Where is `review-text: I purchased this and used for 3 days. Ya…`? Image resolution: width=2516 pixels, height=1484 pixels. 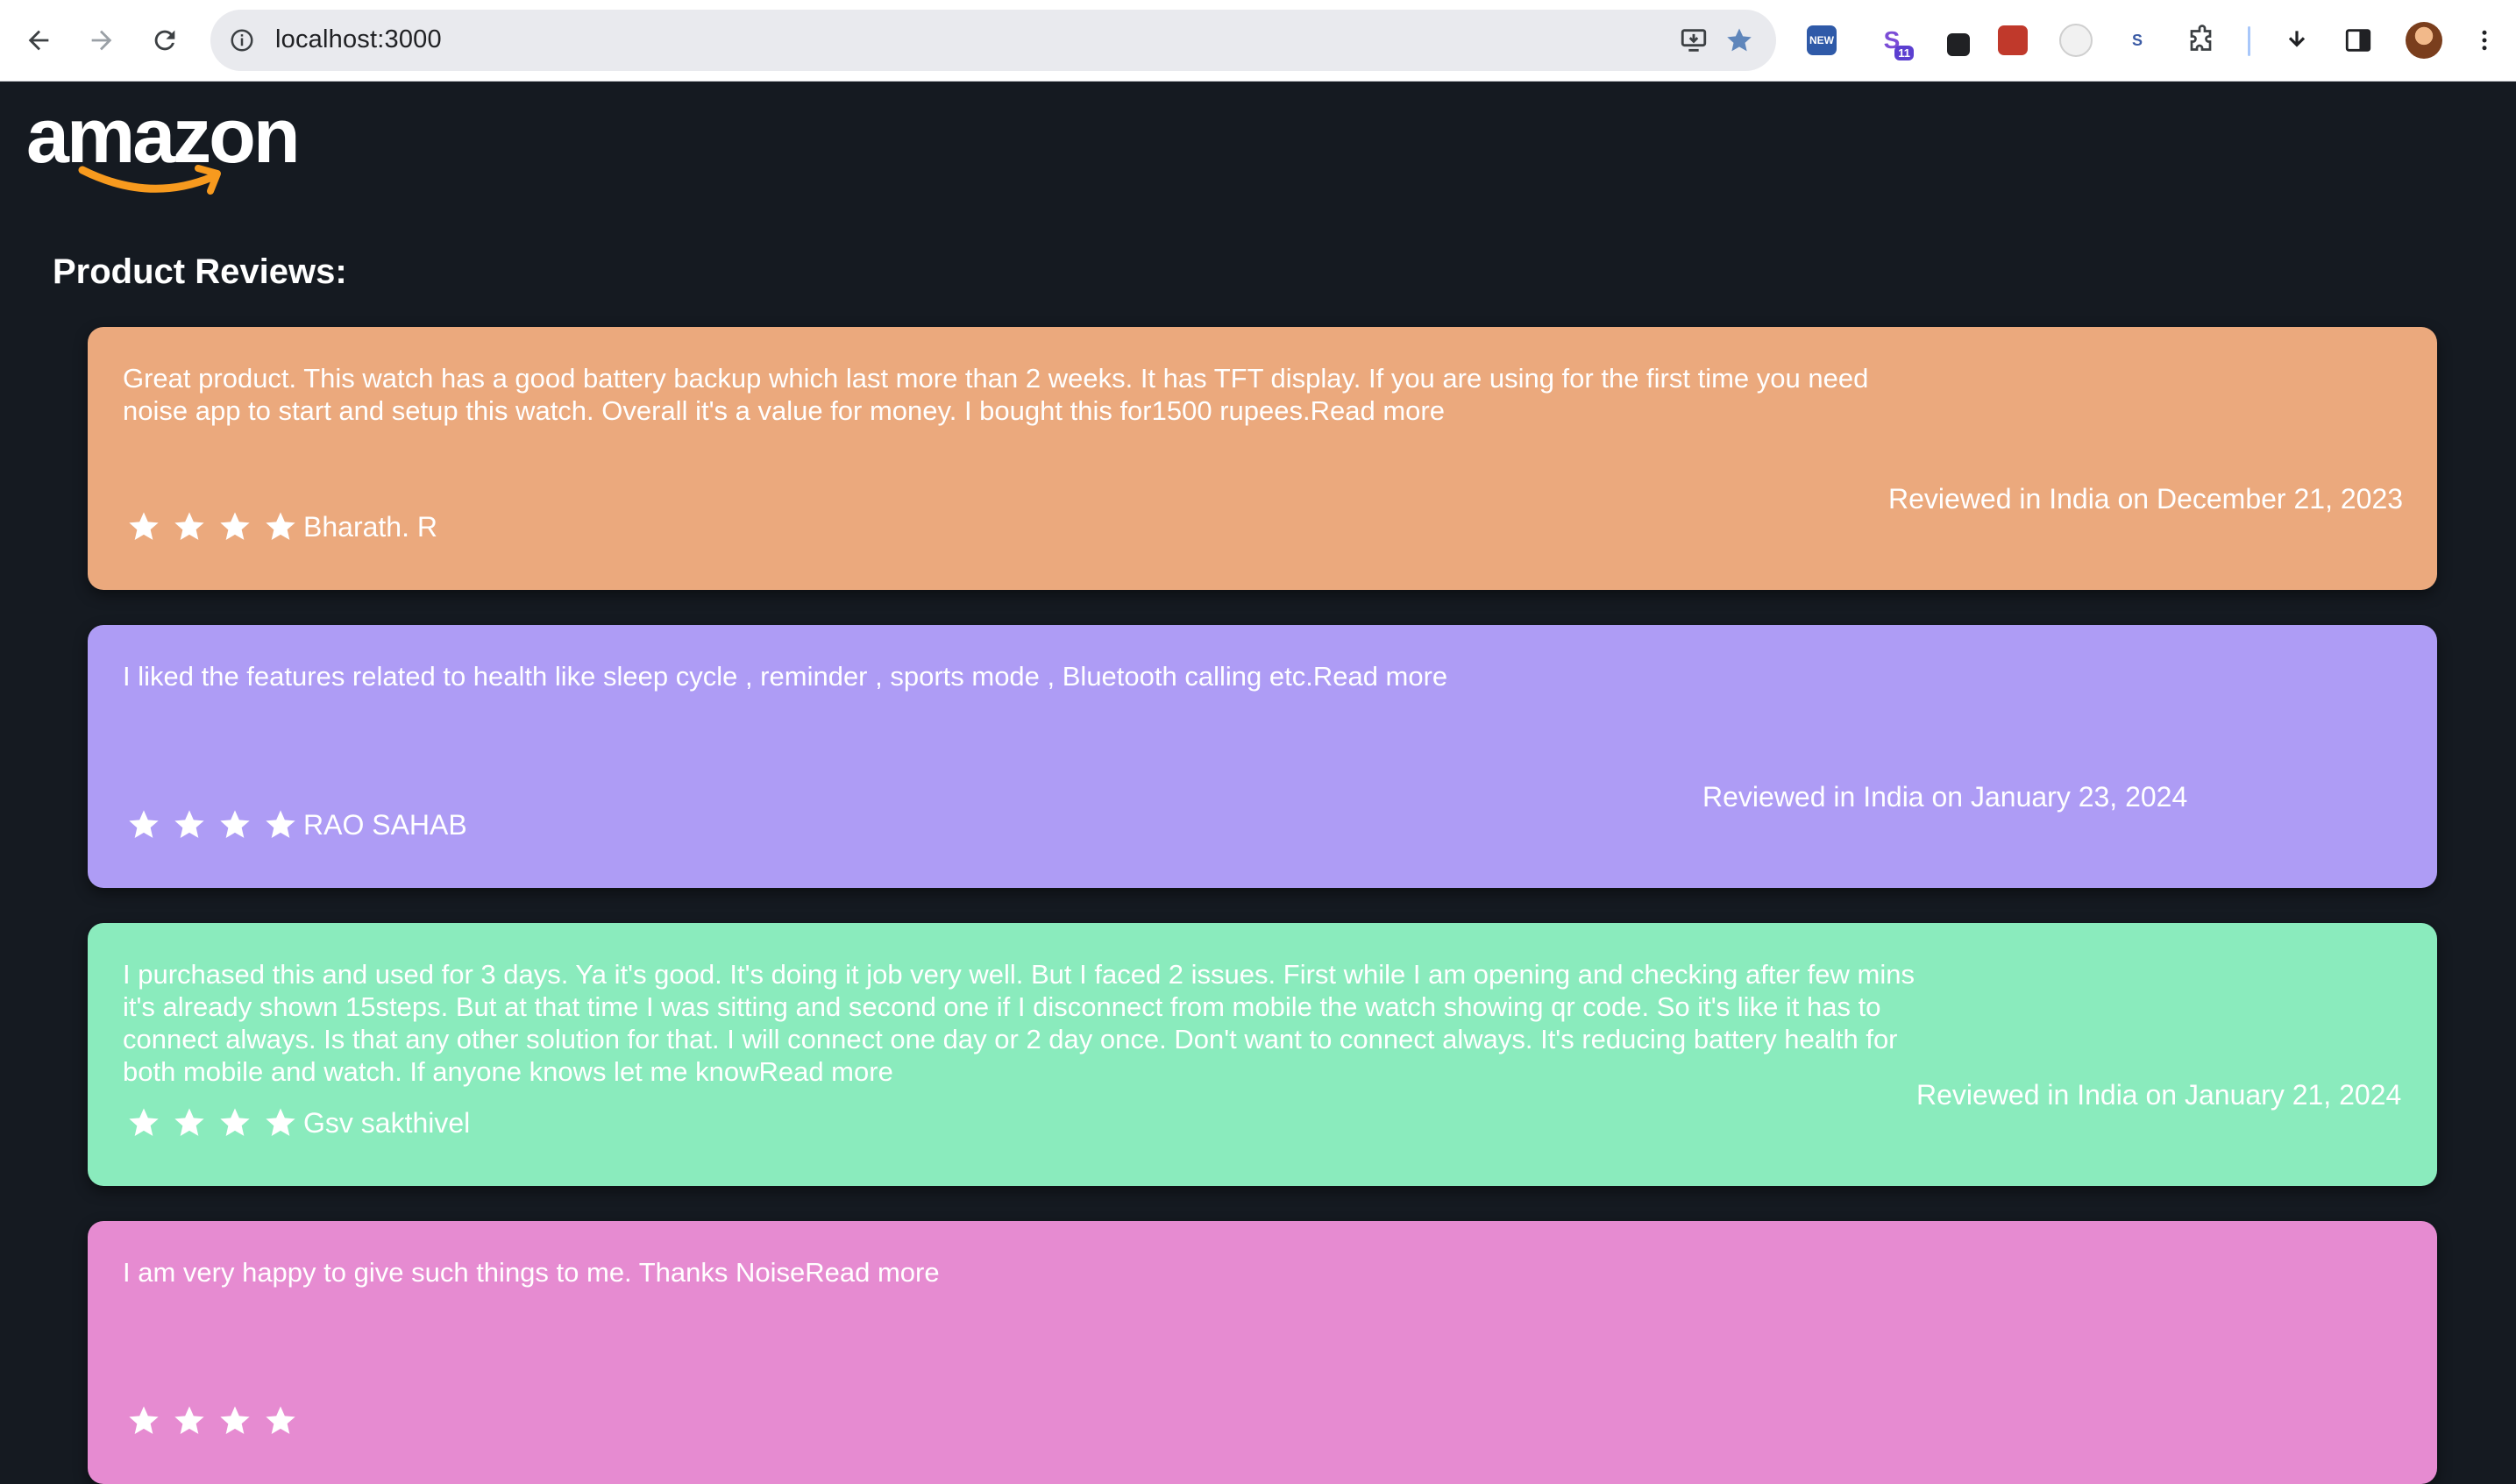
review-text: I purchased this and used for 3 days. Ya… is located at coordinates (1019, 1023).